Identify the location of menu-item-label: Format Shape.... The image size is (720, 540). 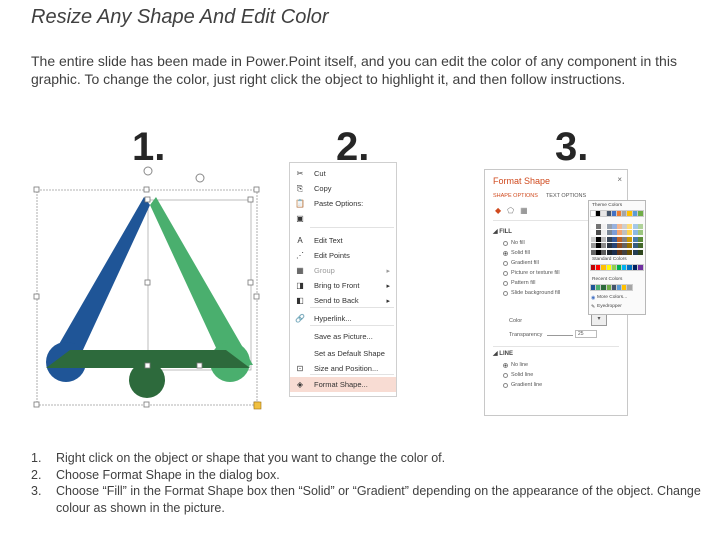
(341, 384).